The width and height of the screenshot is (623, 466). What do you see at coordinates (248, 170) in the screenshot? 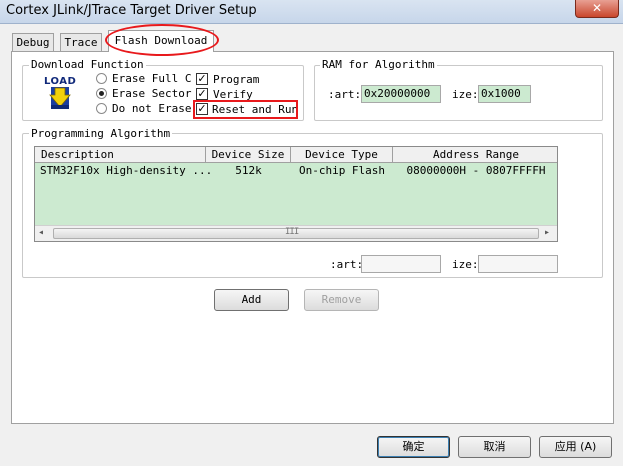
I see `table-cell-device-size: 512k` at bounding box center [248, 170].